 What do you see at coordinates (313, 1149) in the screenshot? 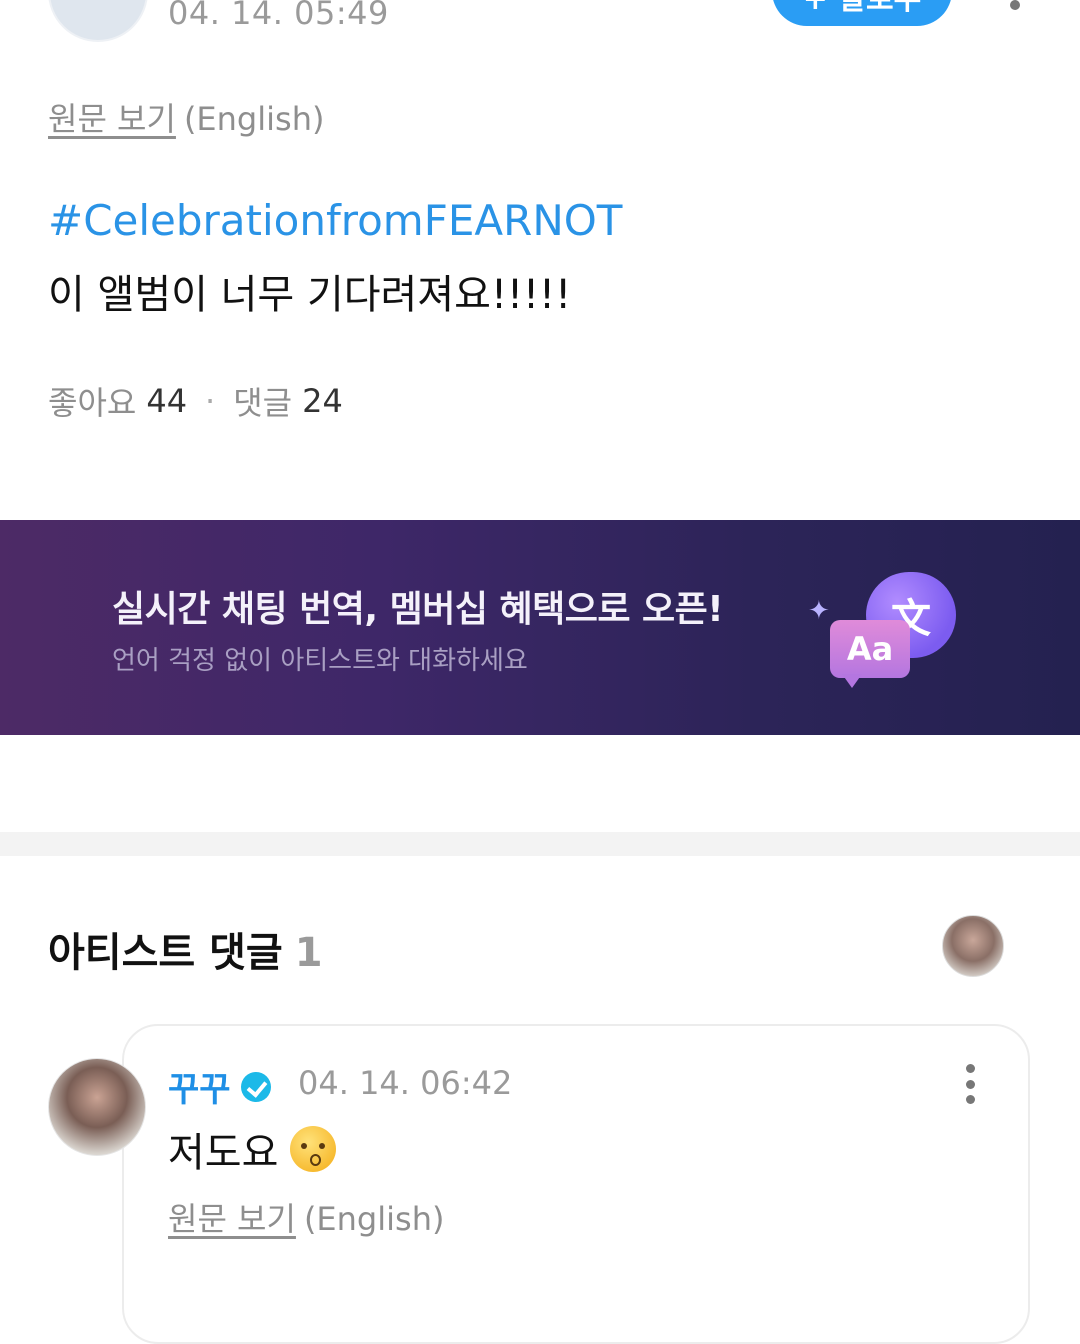
I see `kissing-face-icon` at bounding box center [313, 1149].